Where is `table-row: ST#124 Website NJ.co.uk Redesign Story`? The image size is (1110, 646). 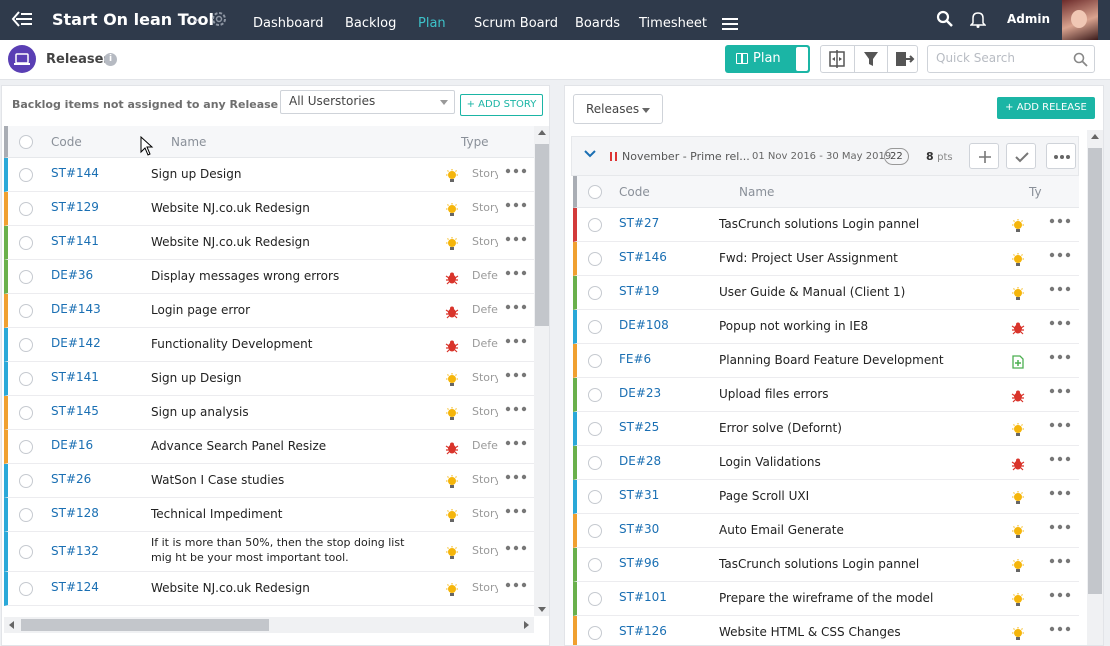
table-row: ST#124 Website NJ.co.uk Redesign Story is located at coordinates (269, 589).